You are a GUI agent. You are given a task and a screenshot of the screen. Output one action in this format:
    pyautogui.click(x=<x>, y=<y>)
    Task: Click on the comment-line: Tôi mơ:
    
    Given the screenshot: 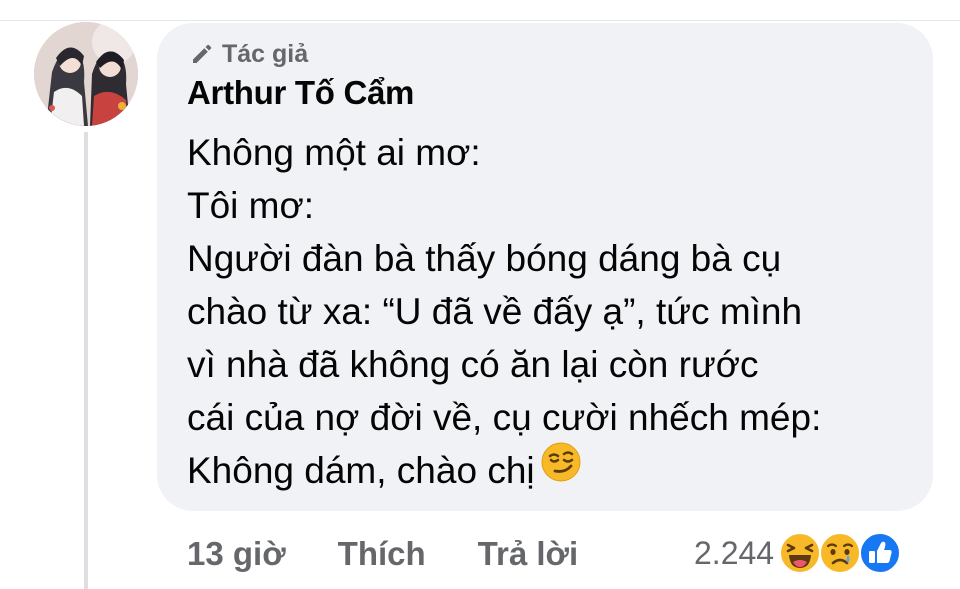 What is the action you would take?
    pyautogui.click(x=251, y=205)
    